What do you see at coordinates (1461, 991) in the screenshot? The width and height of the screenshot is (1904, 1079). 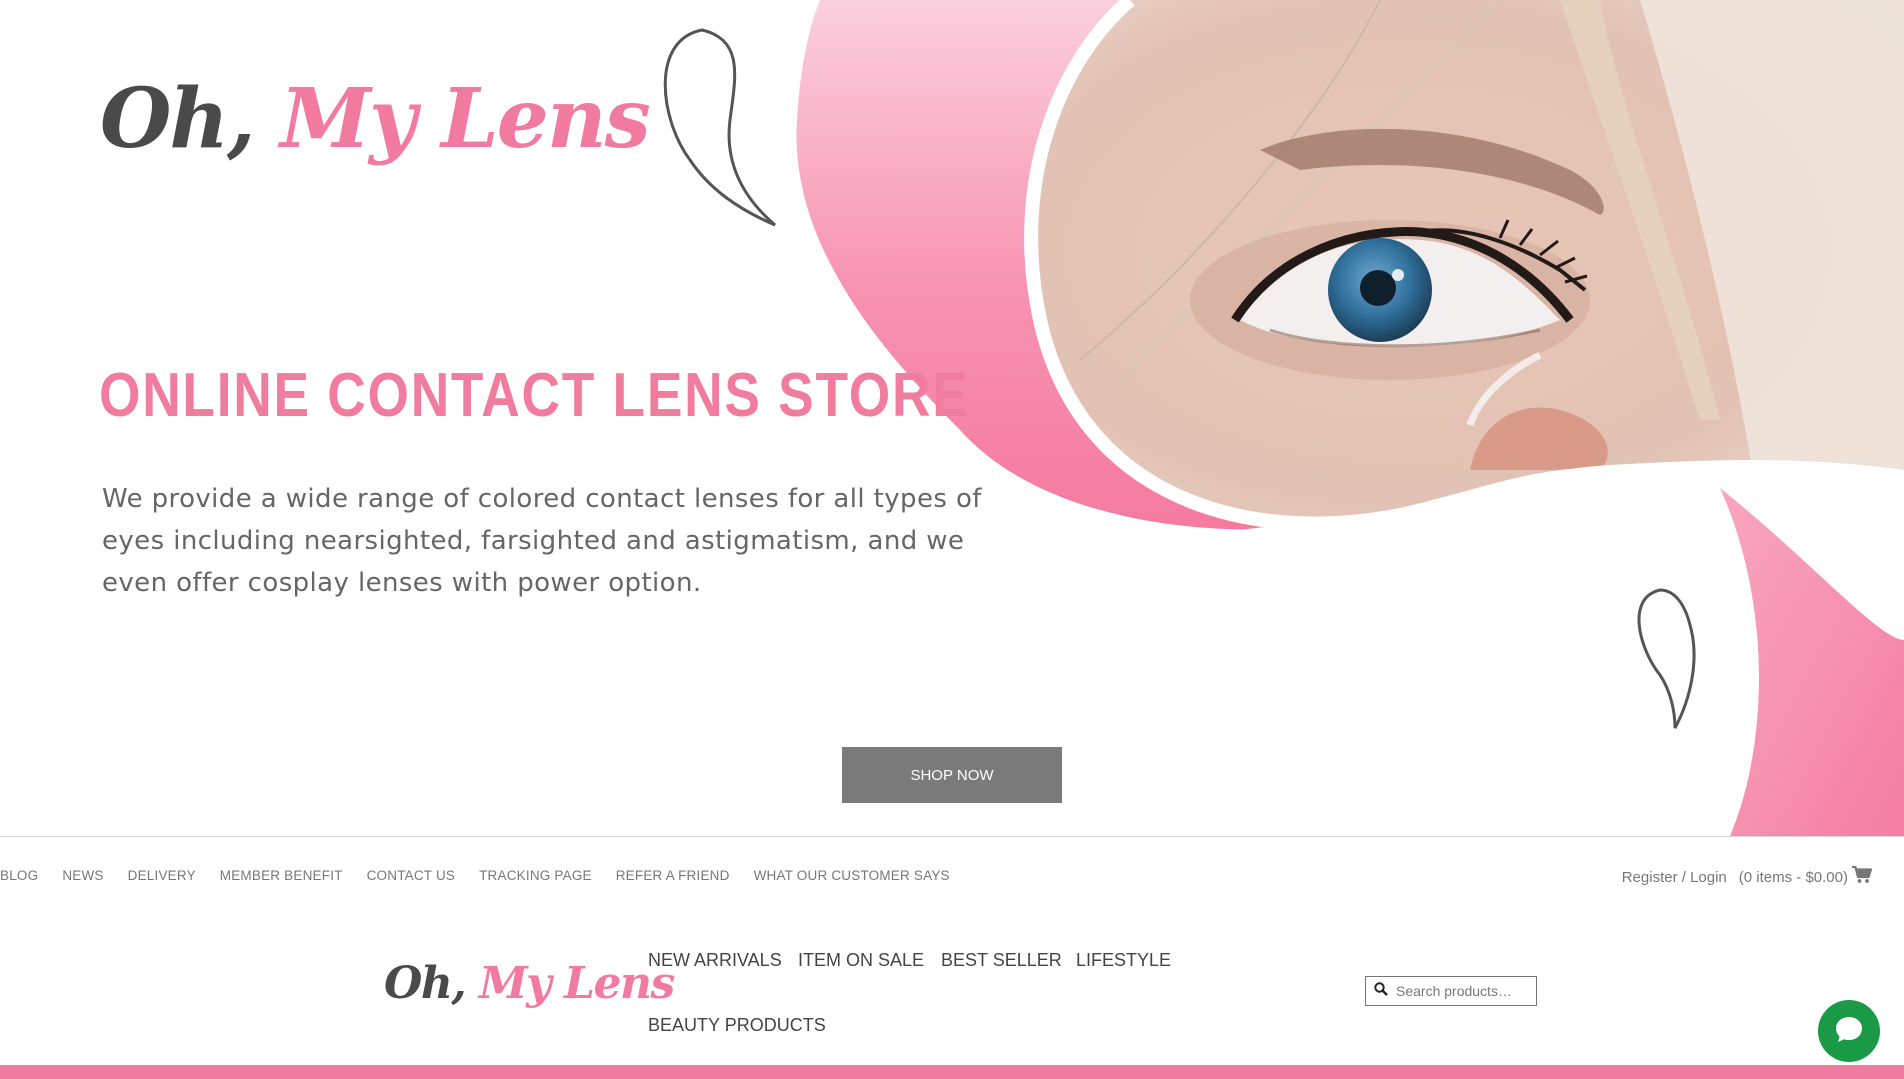 I see `search-input` at bounding box center [1461, 991].